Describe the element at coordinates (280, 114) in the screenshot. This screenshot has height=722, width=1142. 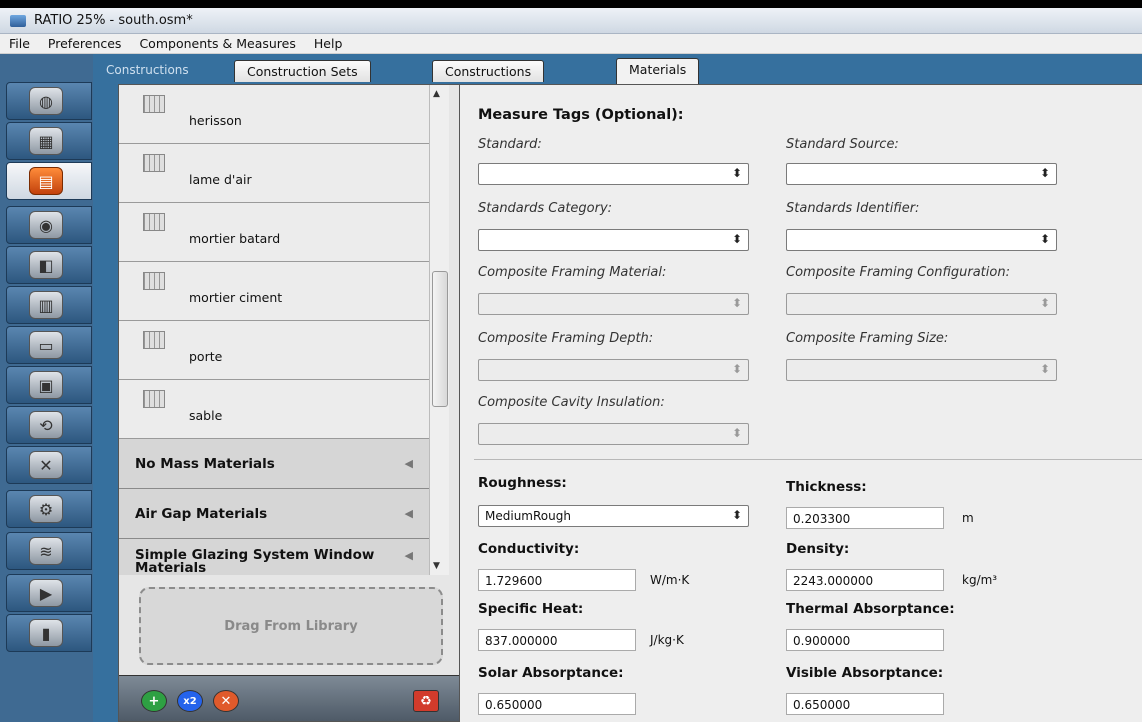
I see `list-item: herisson` at that location.